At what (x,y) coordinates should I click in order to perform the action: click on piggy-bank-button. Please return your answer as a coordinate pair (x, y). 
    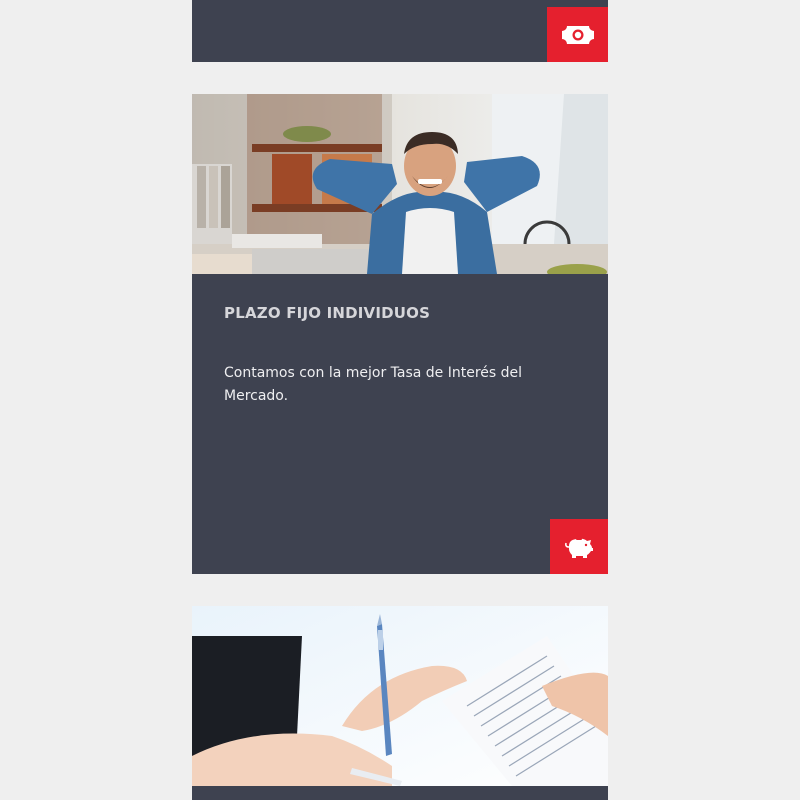
    Looking at the image, I should click on (579, 546).